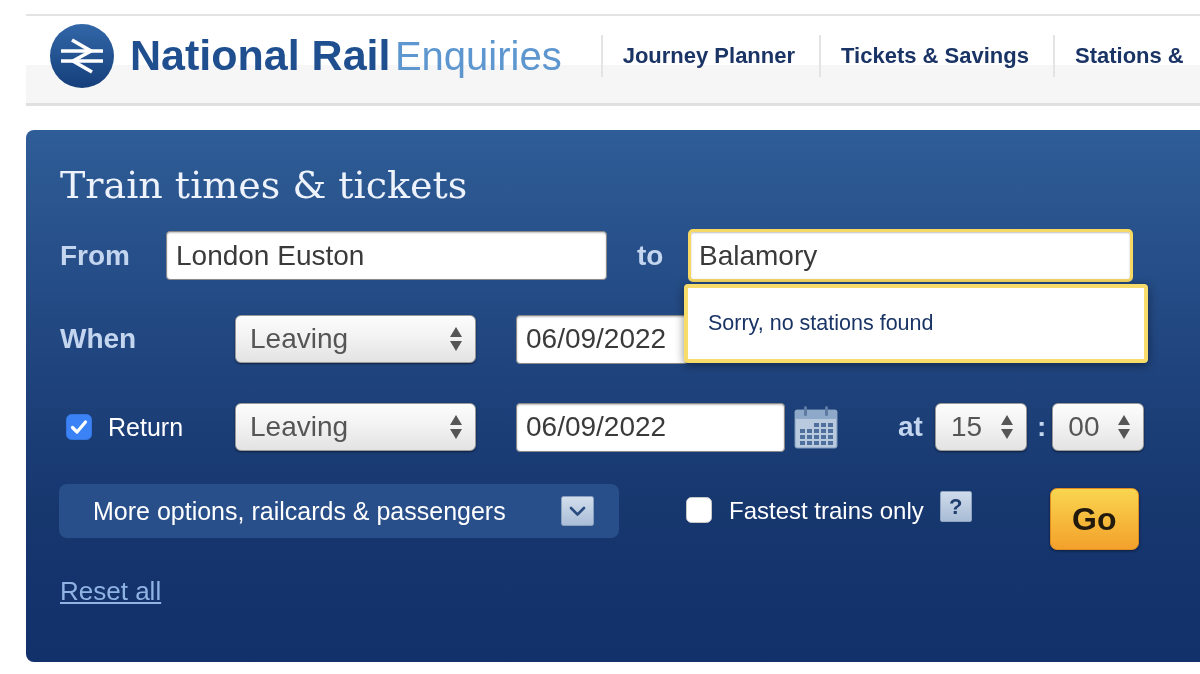 This screenshot has width=1200, height=674. Describe the element at coordinates (955, 506) in the screenshot. I see `help-button: ?` at that location.